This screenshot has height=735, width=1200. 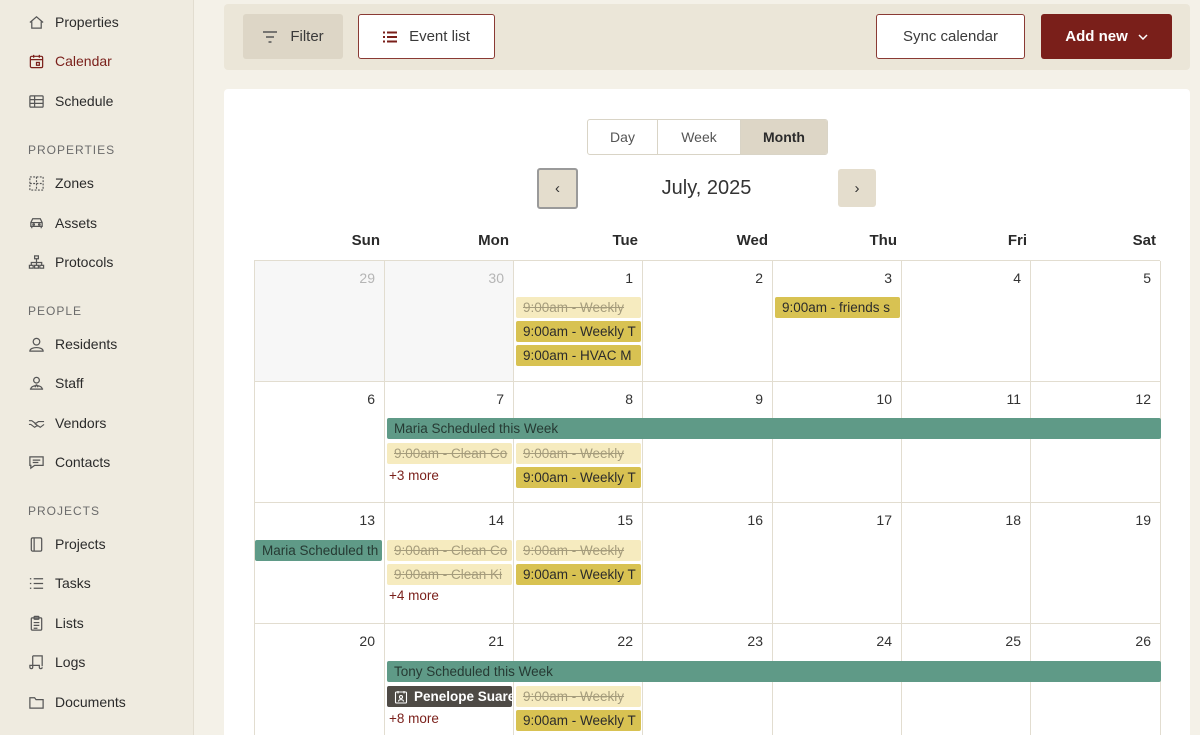 I want to click on sync-calendar-button: Sync calendar, so click(x=950, y=36).